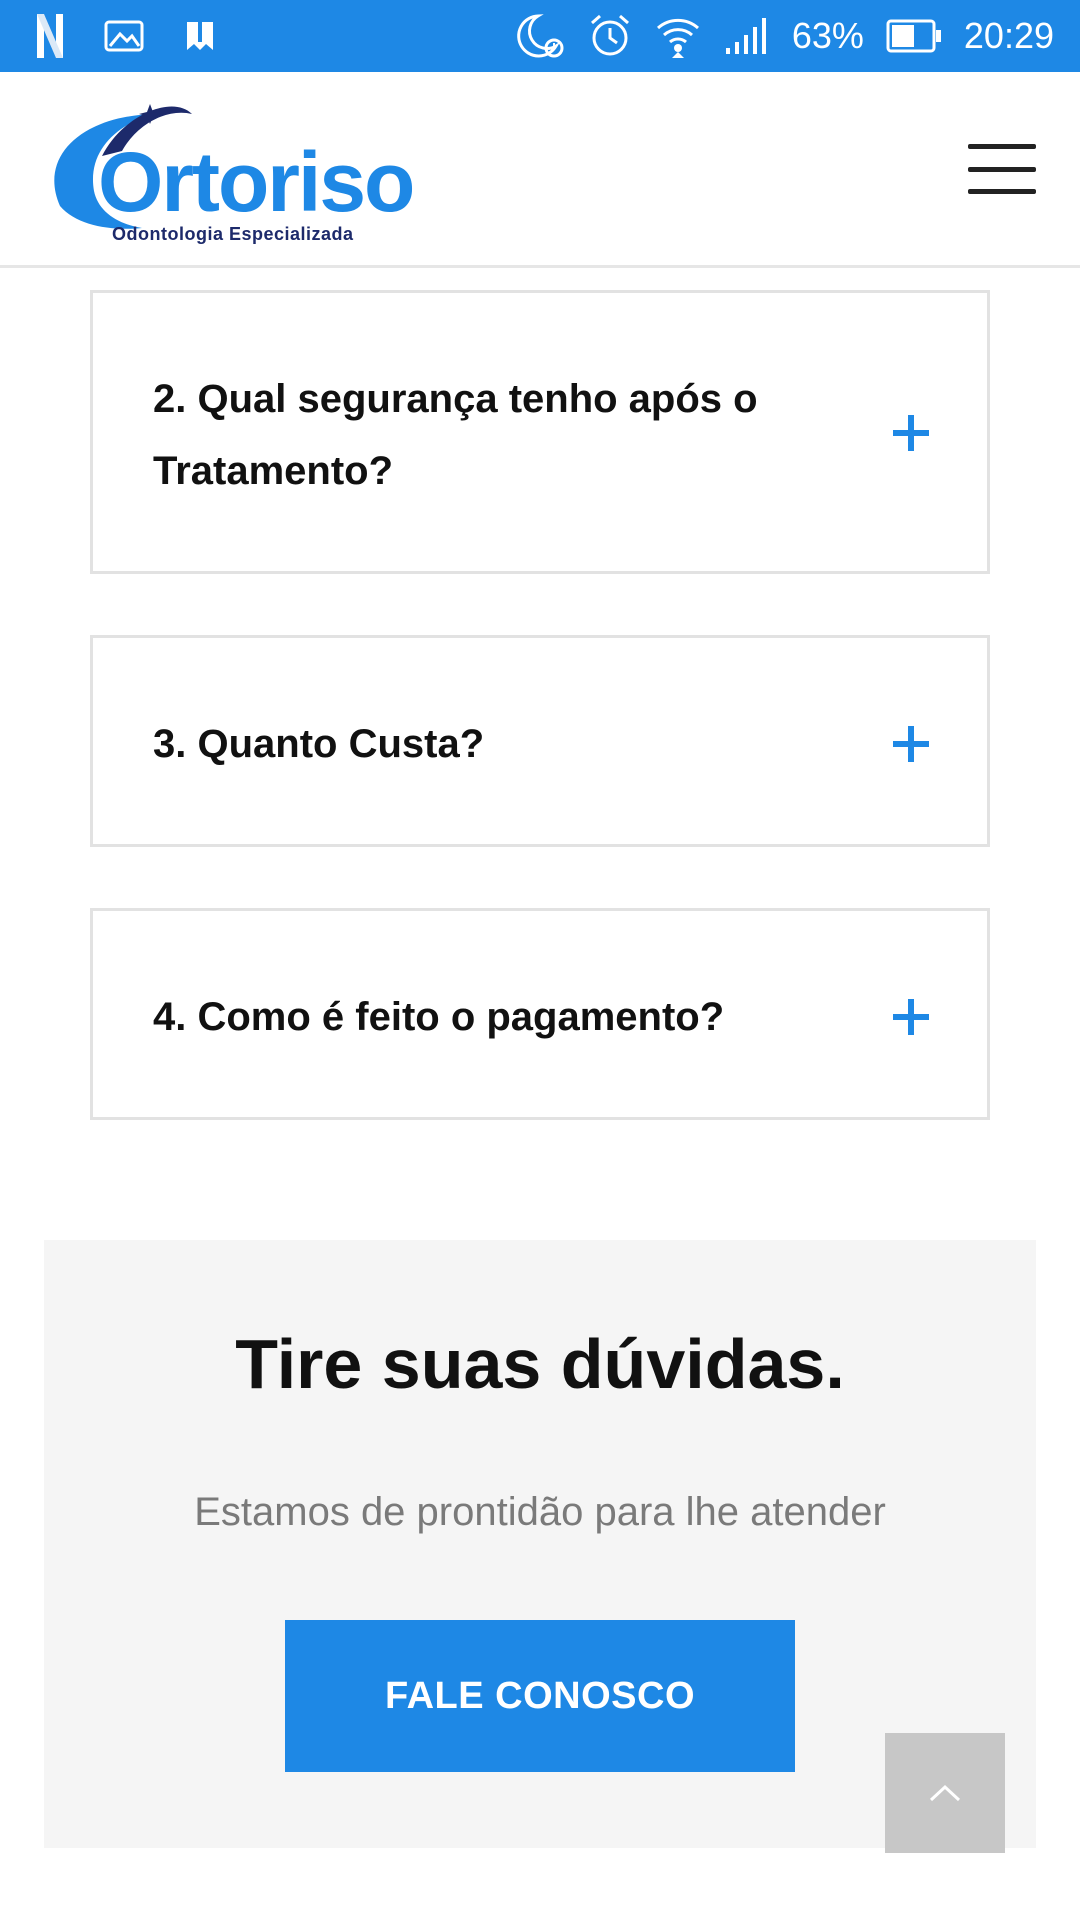  Describe the element at coordinates (827, 35) in the screenshot. I see `battery-percent: 63%` at that location.